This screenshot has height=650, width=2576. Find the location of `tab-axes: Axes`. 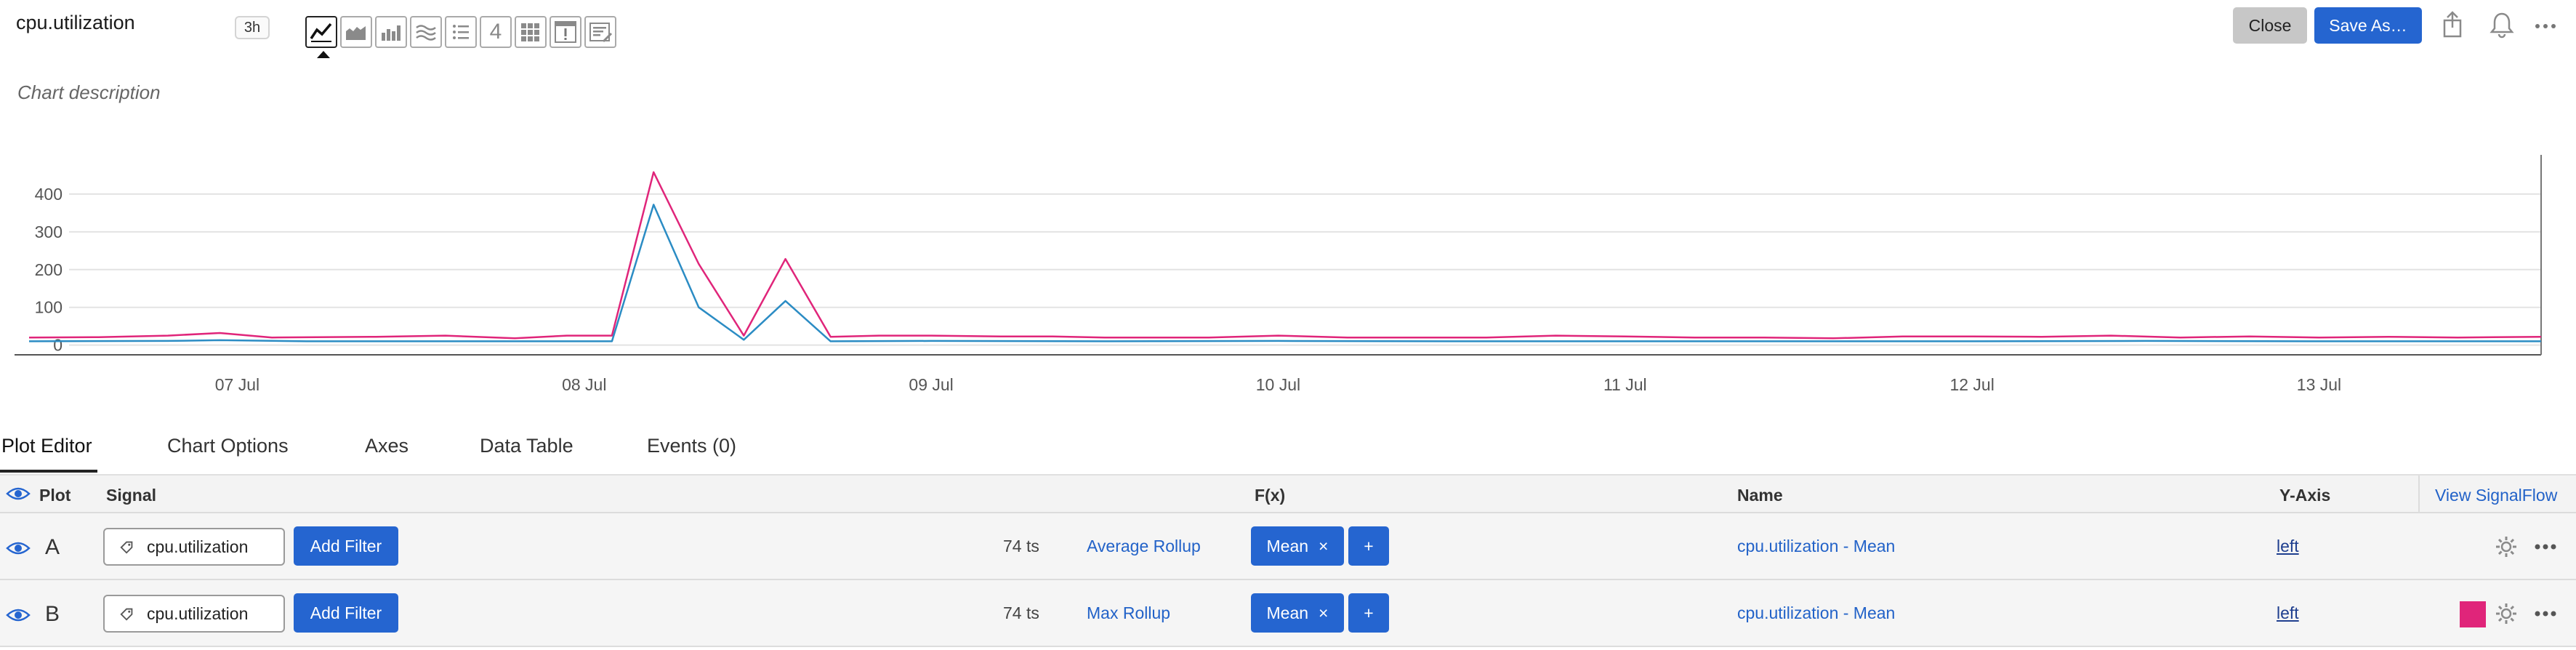

tab-axes: Axes is located at coordinates (386, 446).